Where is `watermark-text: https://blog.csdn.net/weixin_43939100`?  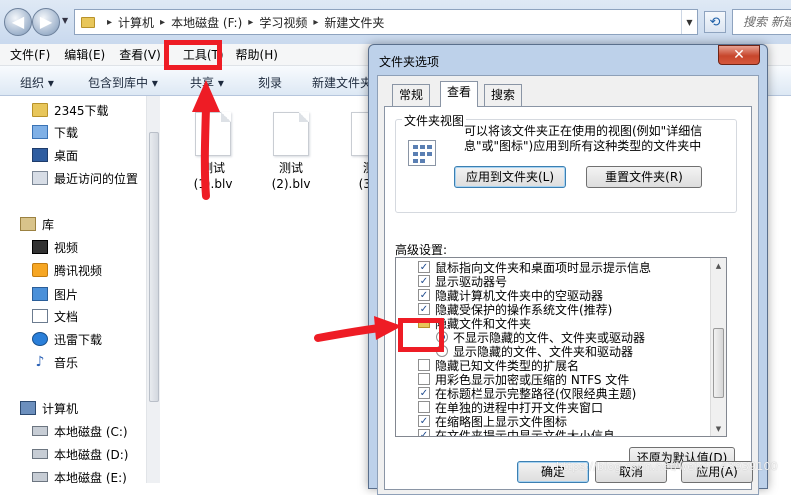
watermark-text: https://blog.csdn.net/weixin_43939100 is located at coordinates (667, 466).